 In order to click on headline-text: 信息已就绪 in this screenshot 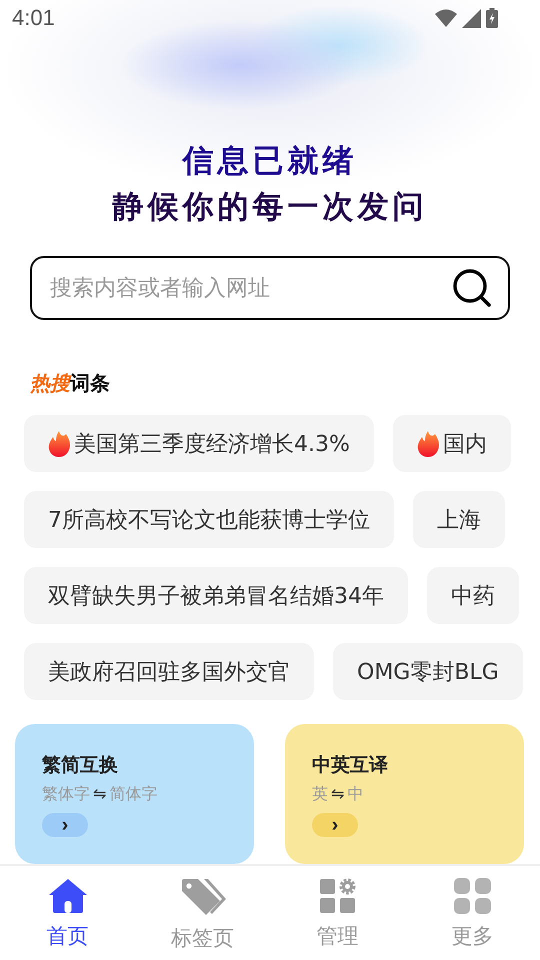, I will do `click(270, 161)`.